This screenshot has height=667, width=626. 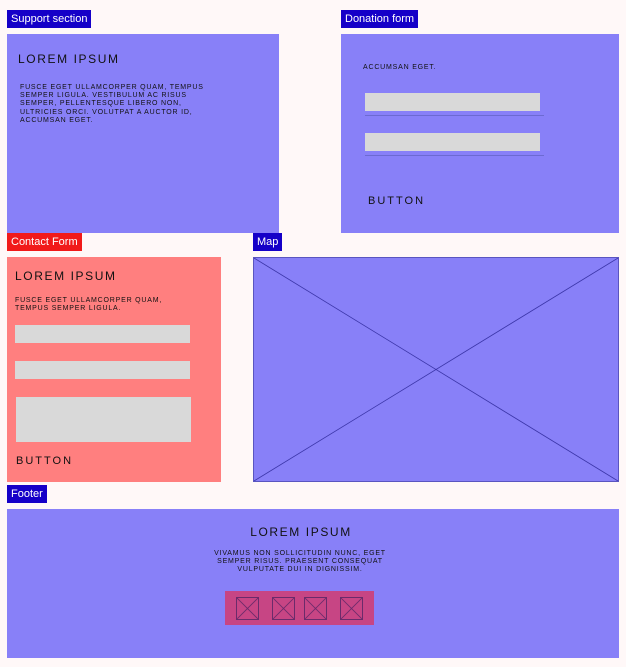 I want to click on donation-form: ACCUMSAN EGET. BUTTON, so click(x=480, y=133).